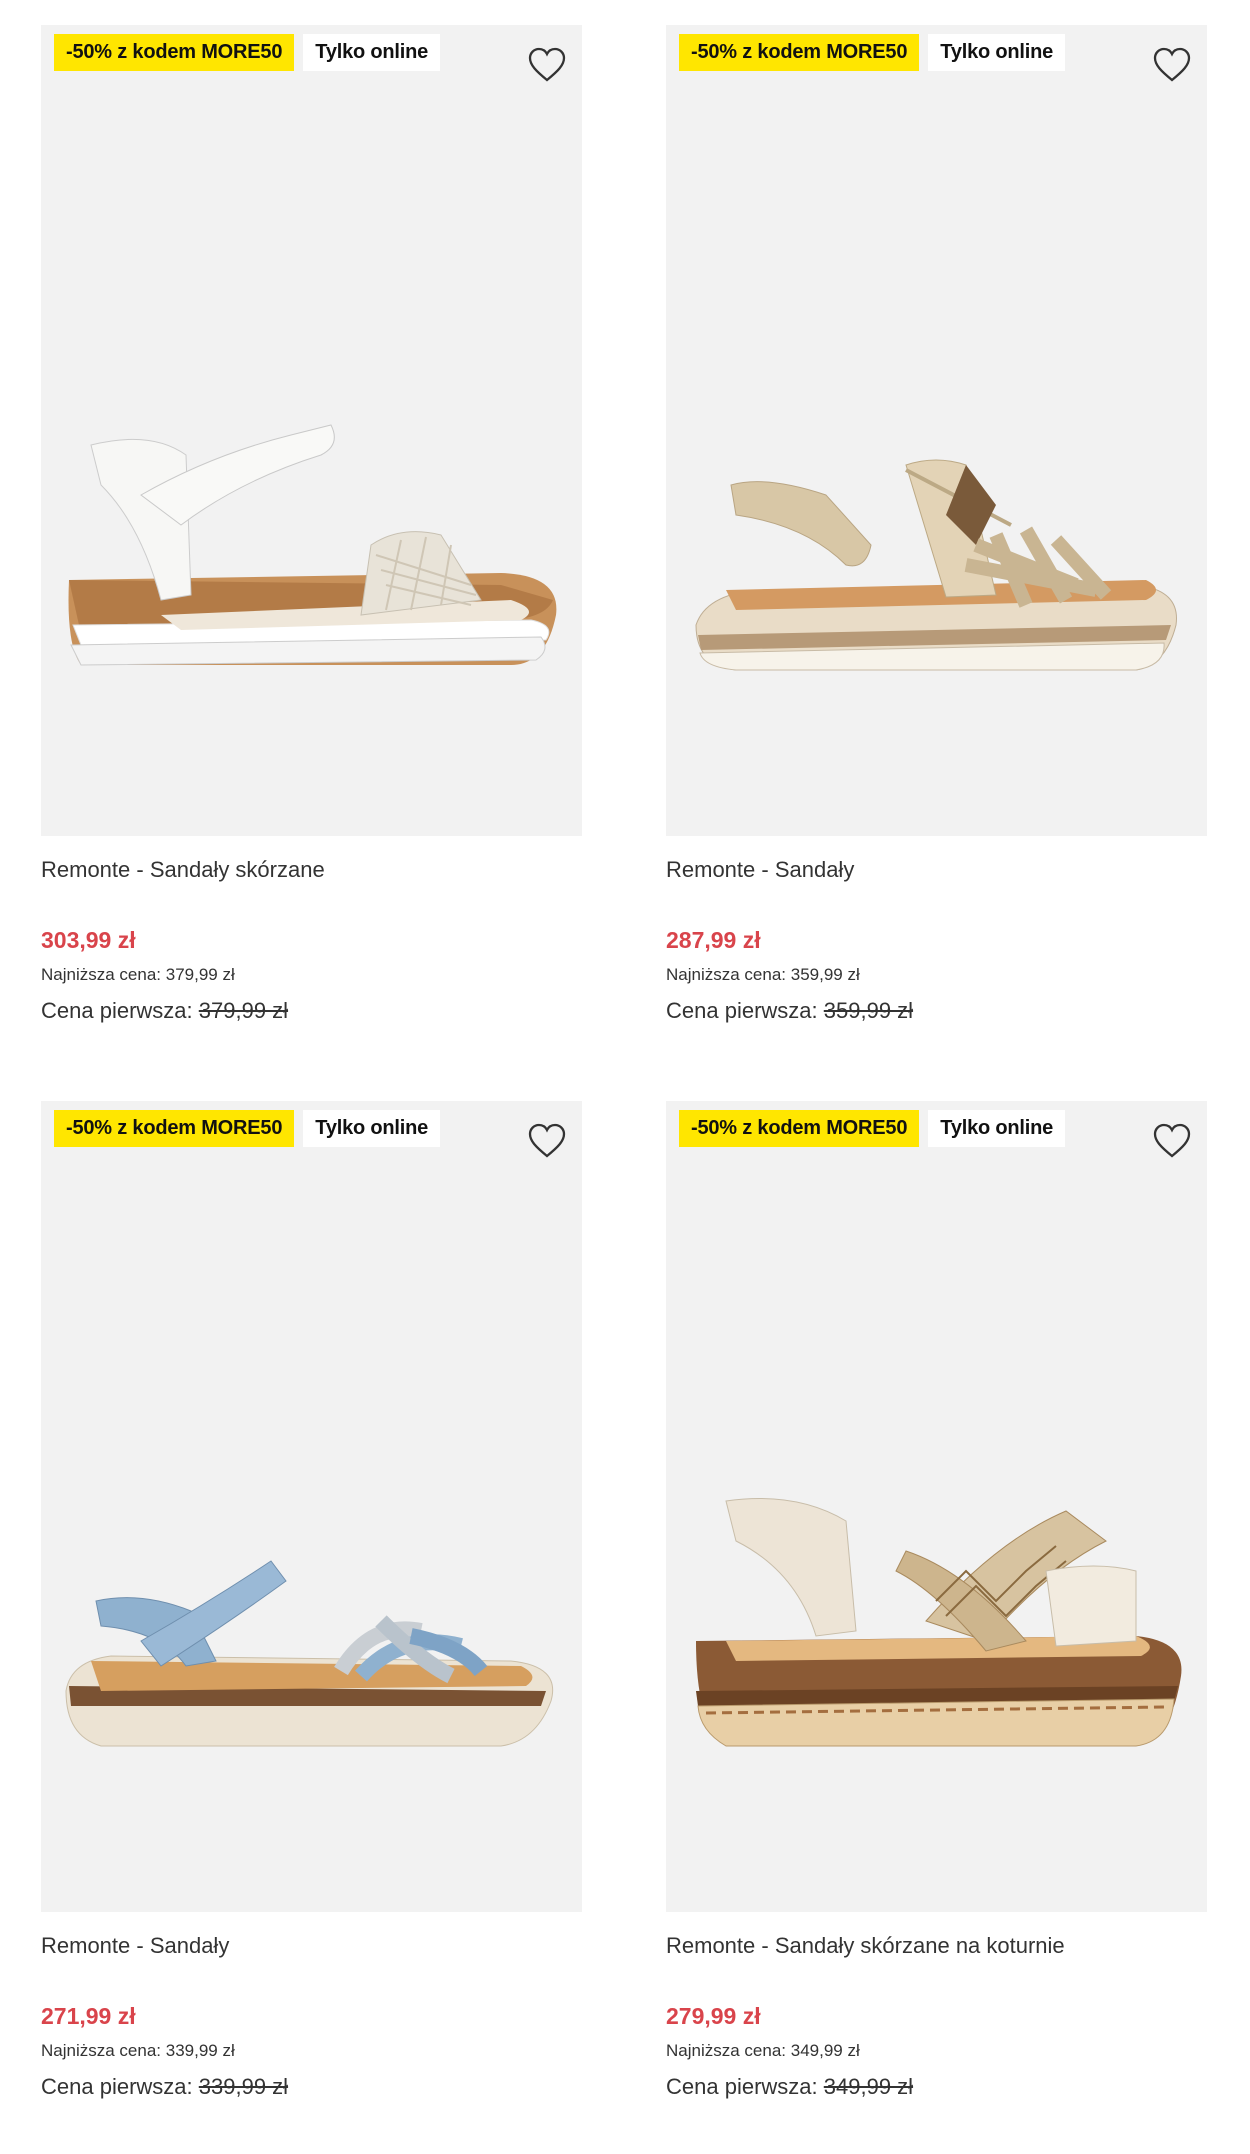  What do you see at coordinates (88, 2016) in the screenshot?
I see `product-price: 271,99 zł` at bounding box center [88, 2016].